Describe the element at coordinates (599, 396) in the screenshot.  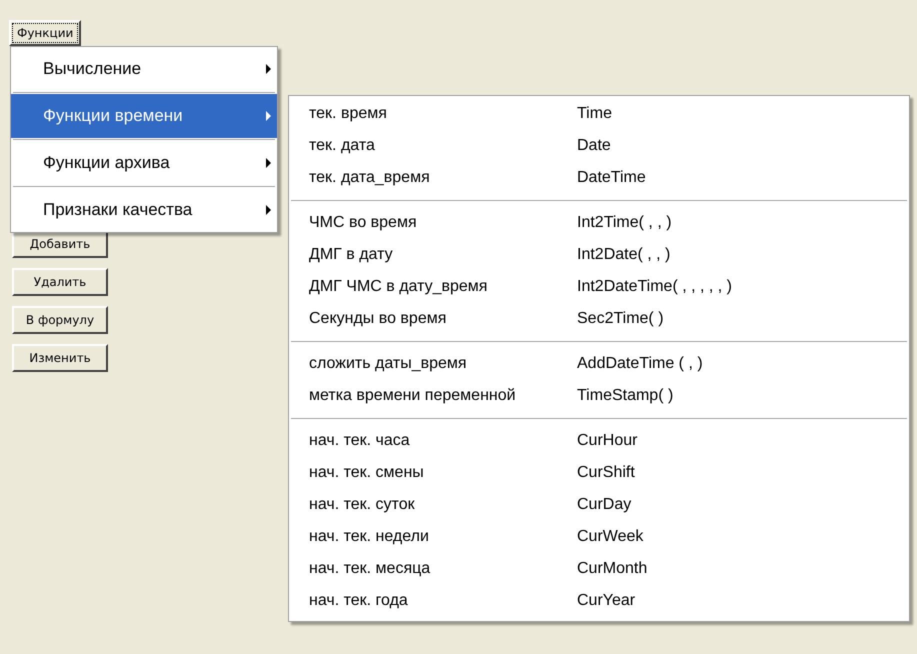
I see `submenu-item: метка времени переменной TimeStamp( )` at that location.